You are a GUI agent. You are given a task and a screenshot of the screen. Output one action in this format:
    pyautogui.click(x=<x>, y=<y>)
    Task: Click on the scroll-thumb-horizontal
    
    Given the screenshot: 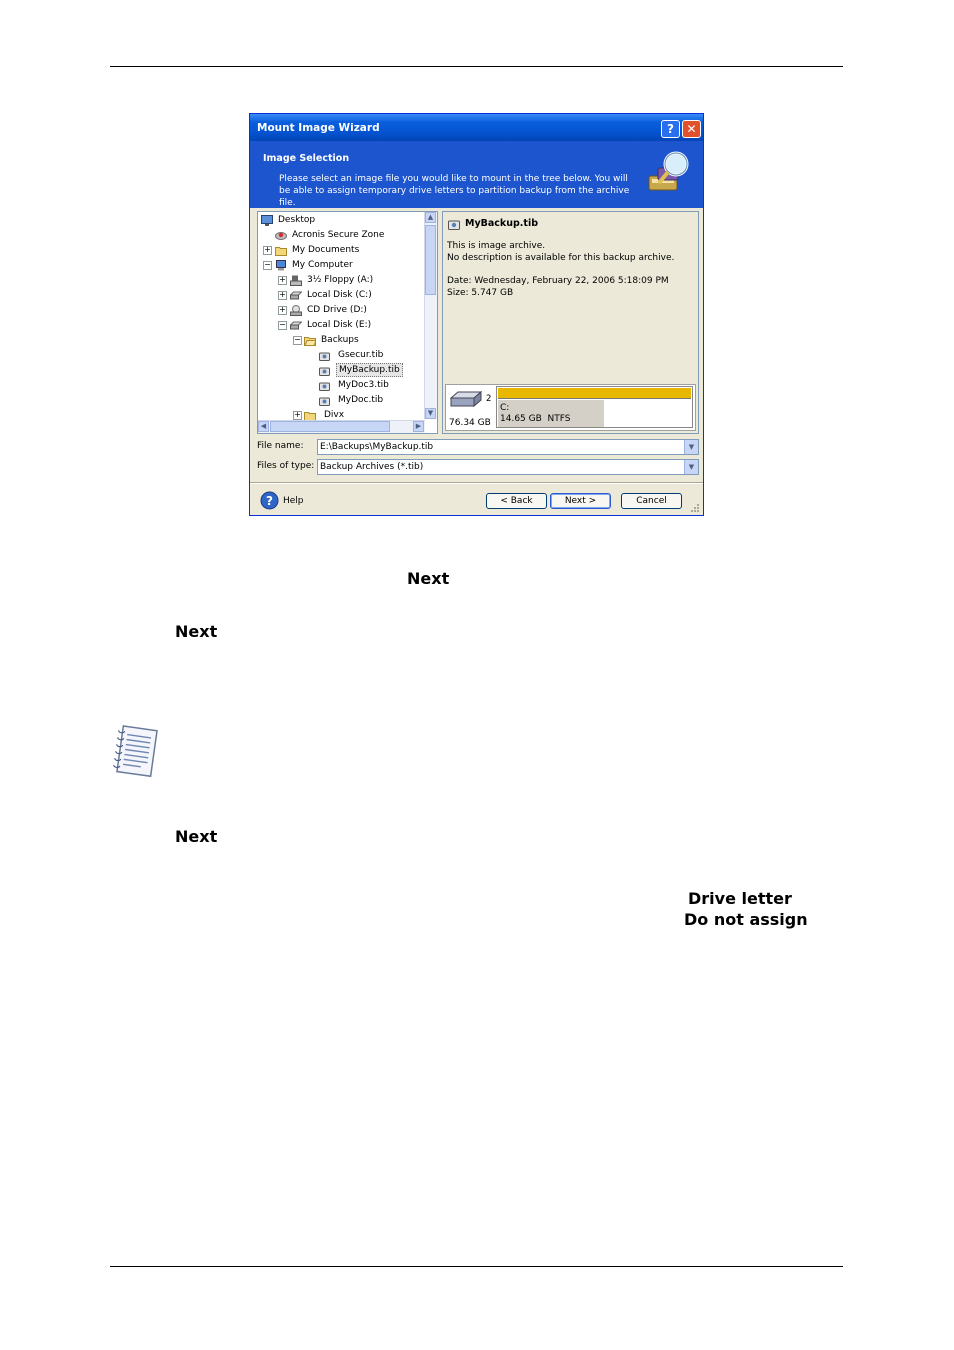 What is the action you would take?
    pyautogui.click(x=330, y=426)
    